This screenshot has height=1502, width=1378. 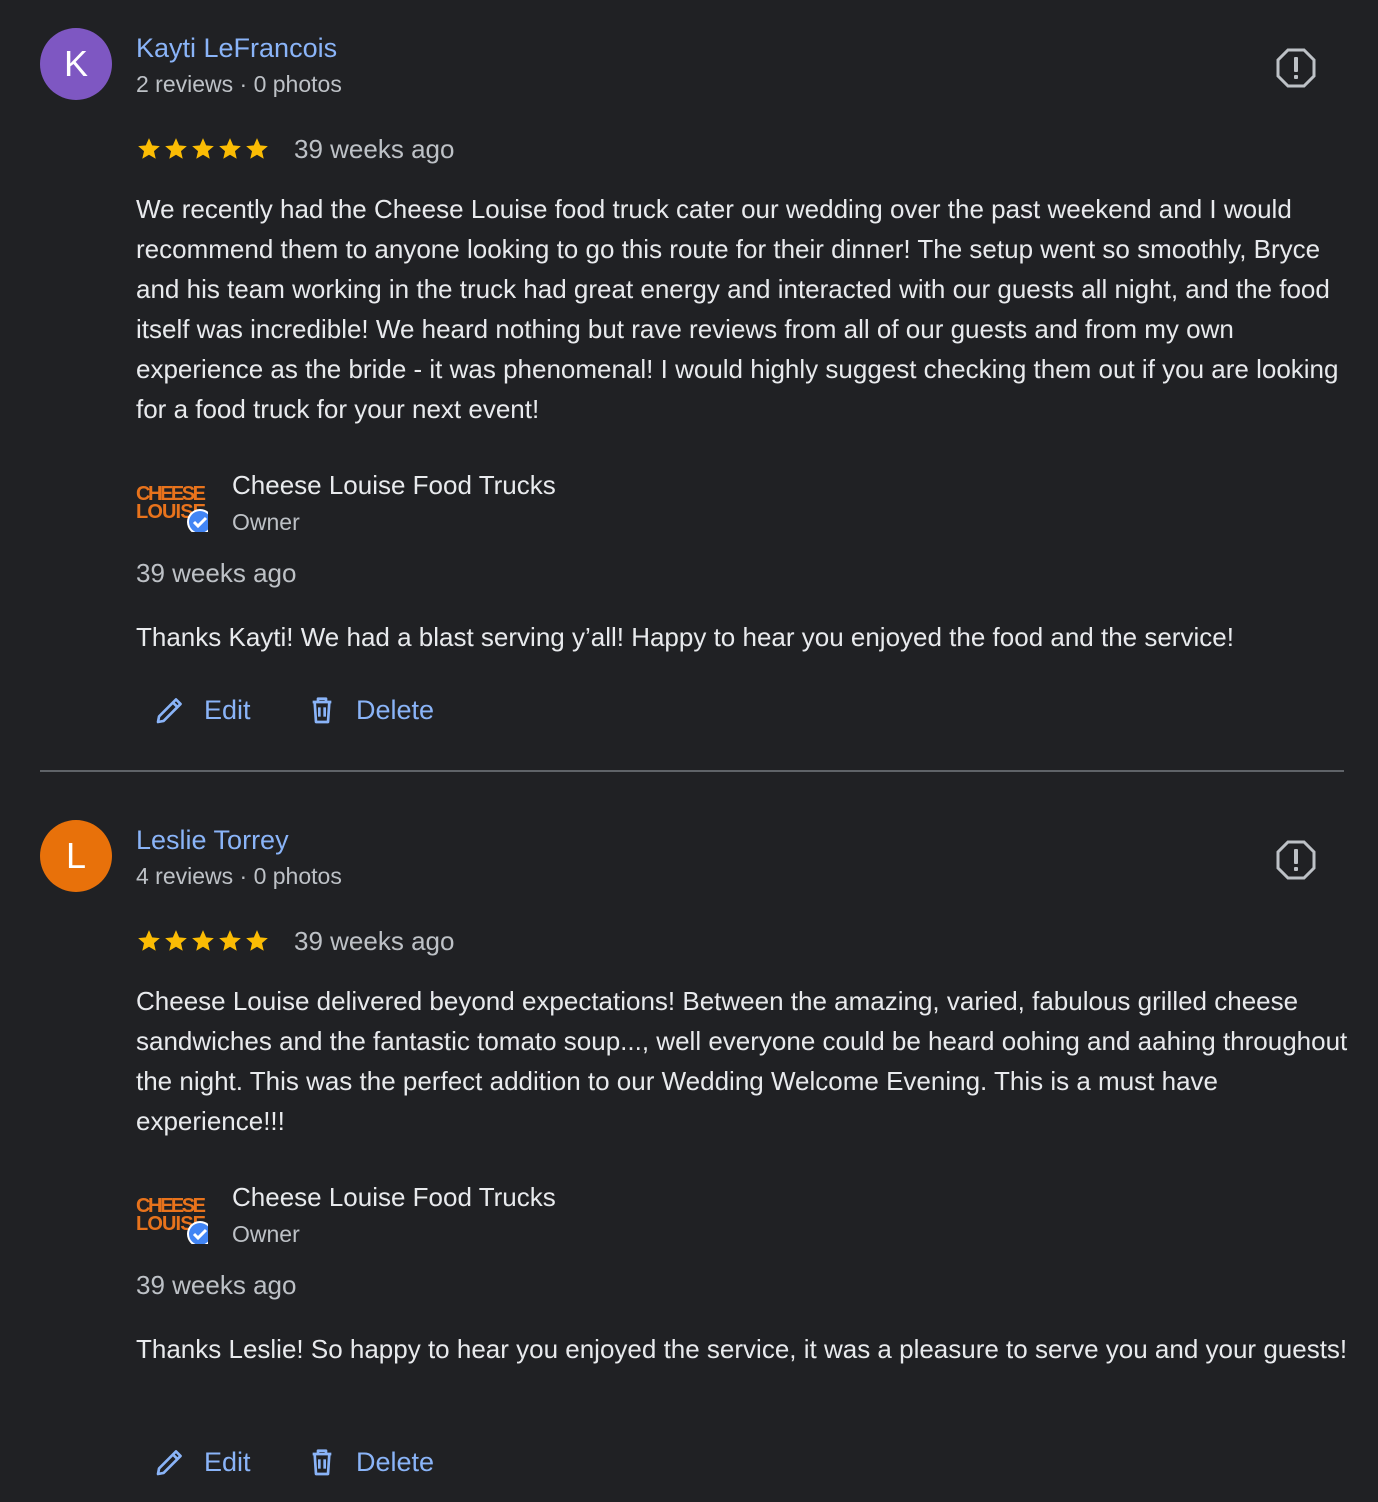 What do you see at coordinates (692, 771) in the screenshot?
I see `divider` at bounding box center [692, 771].